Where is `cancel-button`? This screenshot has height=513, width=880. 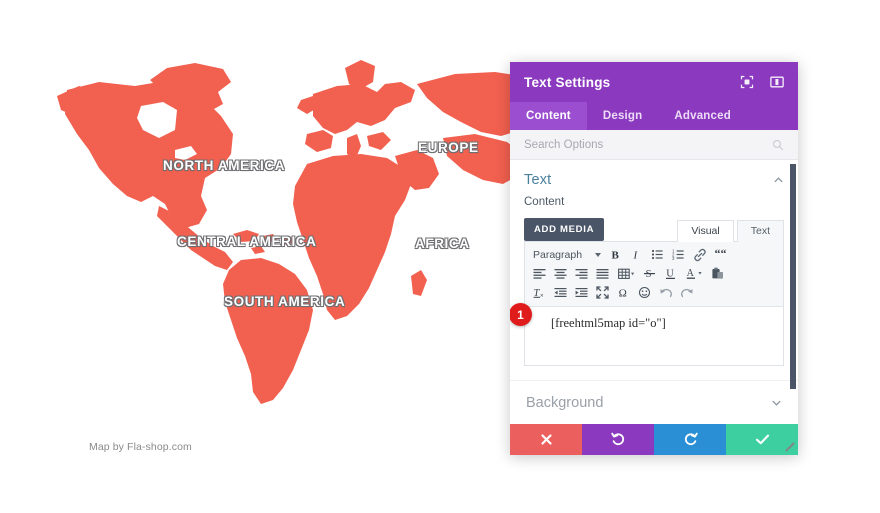
cancel-button is located at coordinates (546, 439).